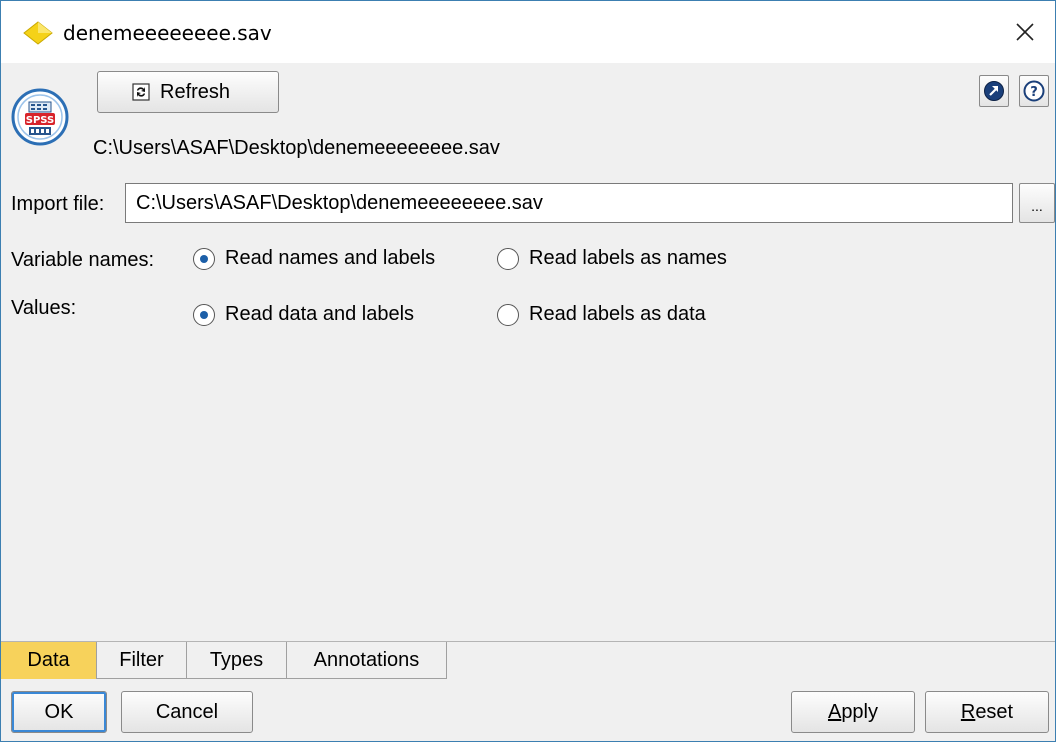 The width and height of the screenshot is (1056, 742). I want to click on radio-read-names-and-labels: Read names and labels, so click(314, 258).